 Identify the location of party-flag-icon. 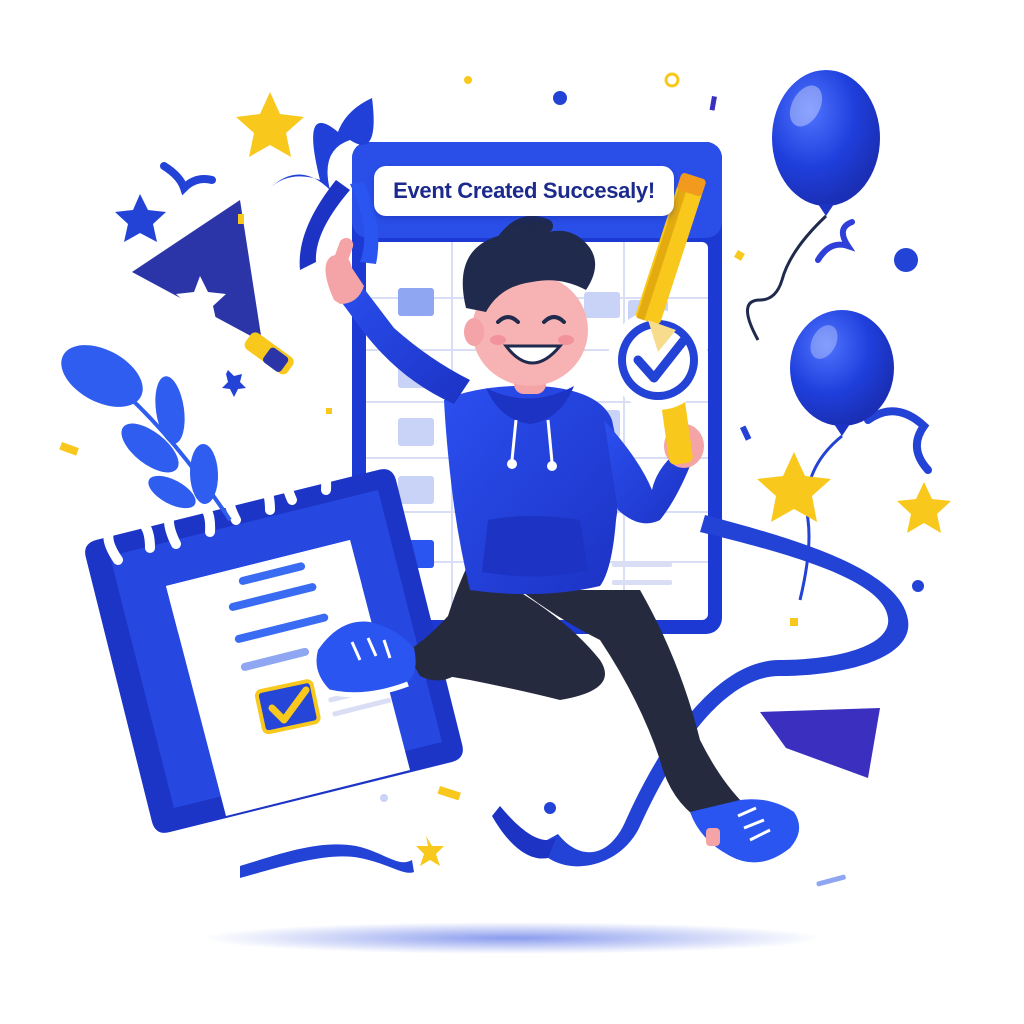
(213, 287).